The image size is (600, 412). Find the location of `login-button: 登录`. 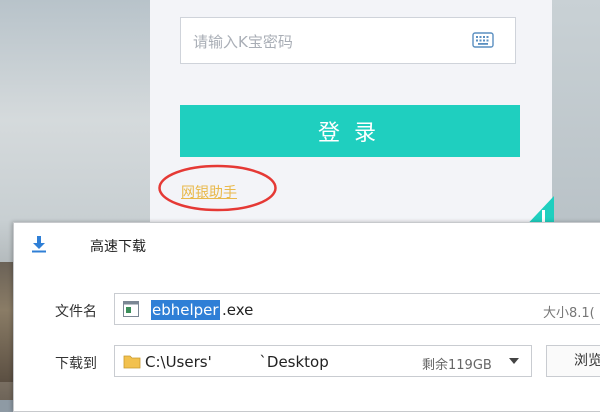

login-button: 登录 is located at coordinates (350, 131).